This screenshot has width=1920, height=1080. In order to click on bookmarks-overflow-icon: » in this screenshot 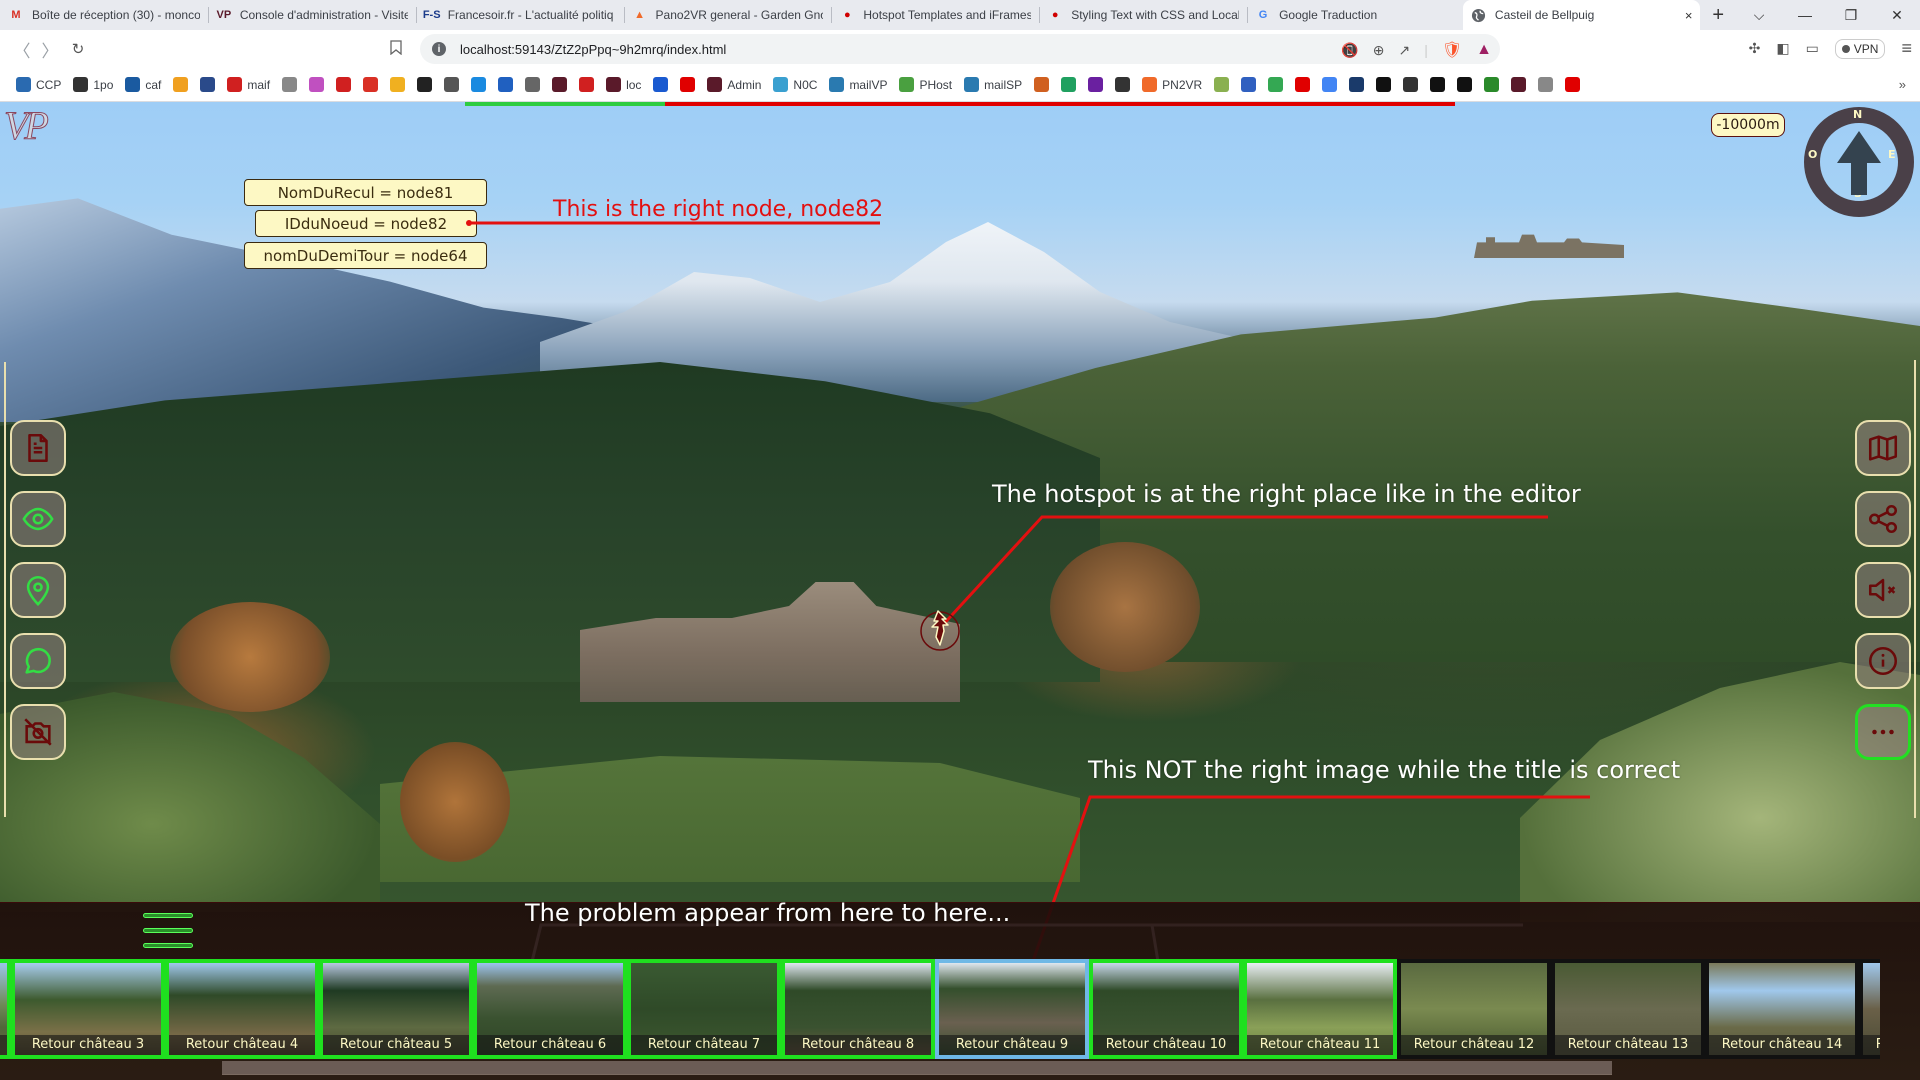, I will do `click(1909, 84)`.